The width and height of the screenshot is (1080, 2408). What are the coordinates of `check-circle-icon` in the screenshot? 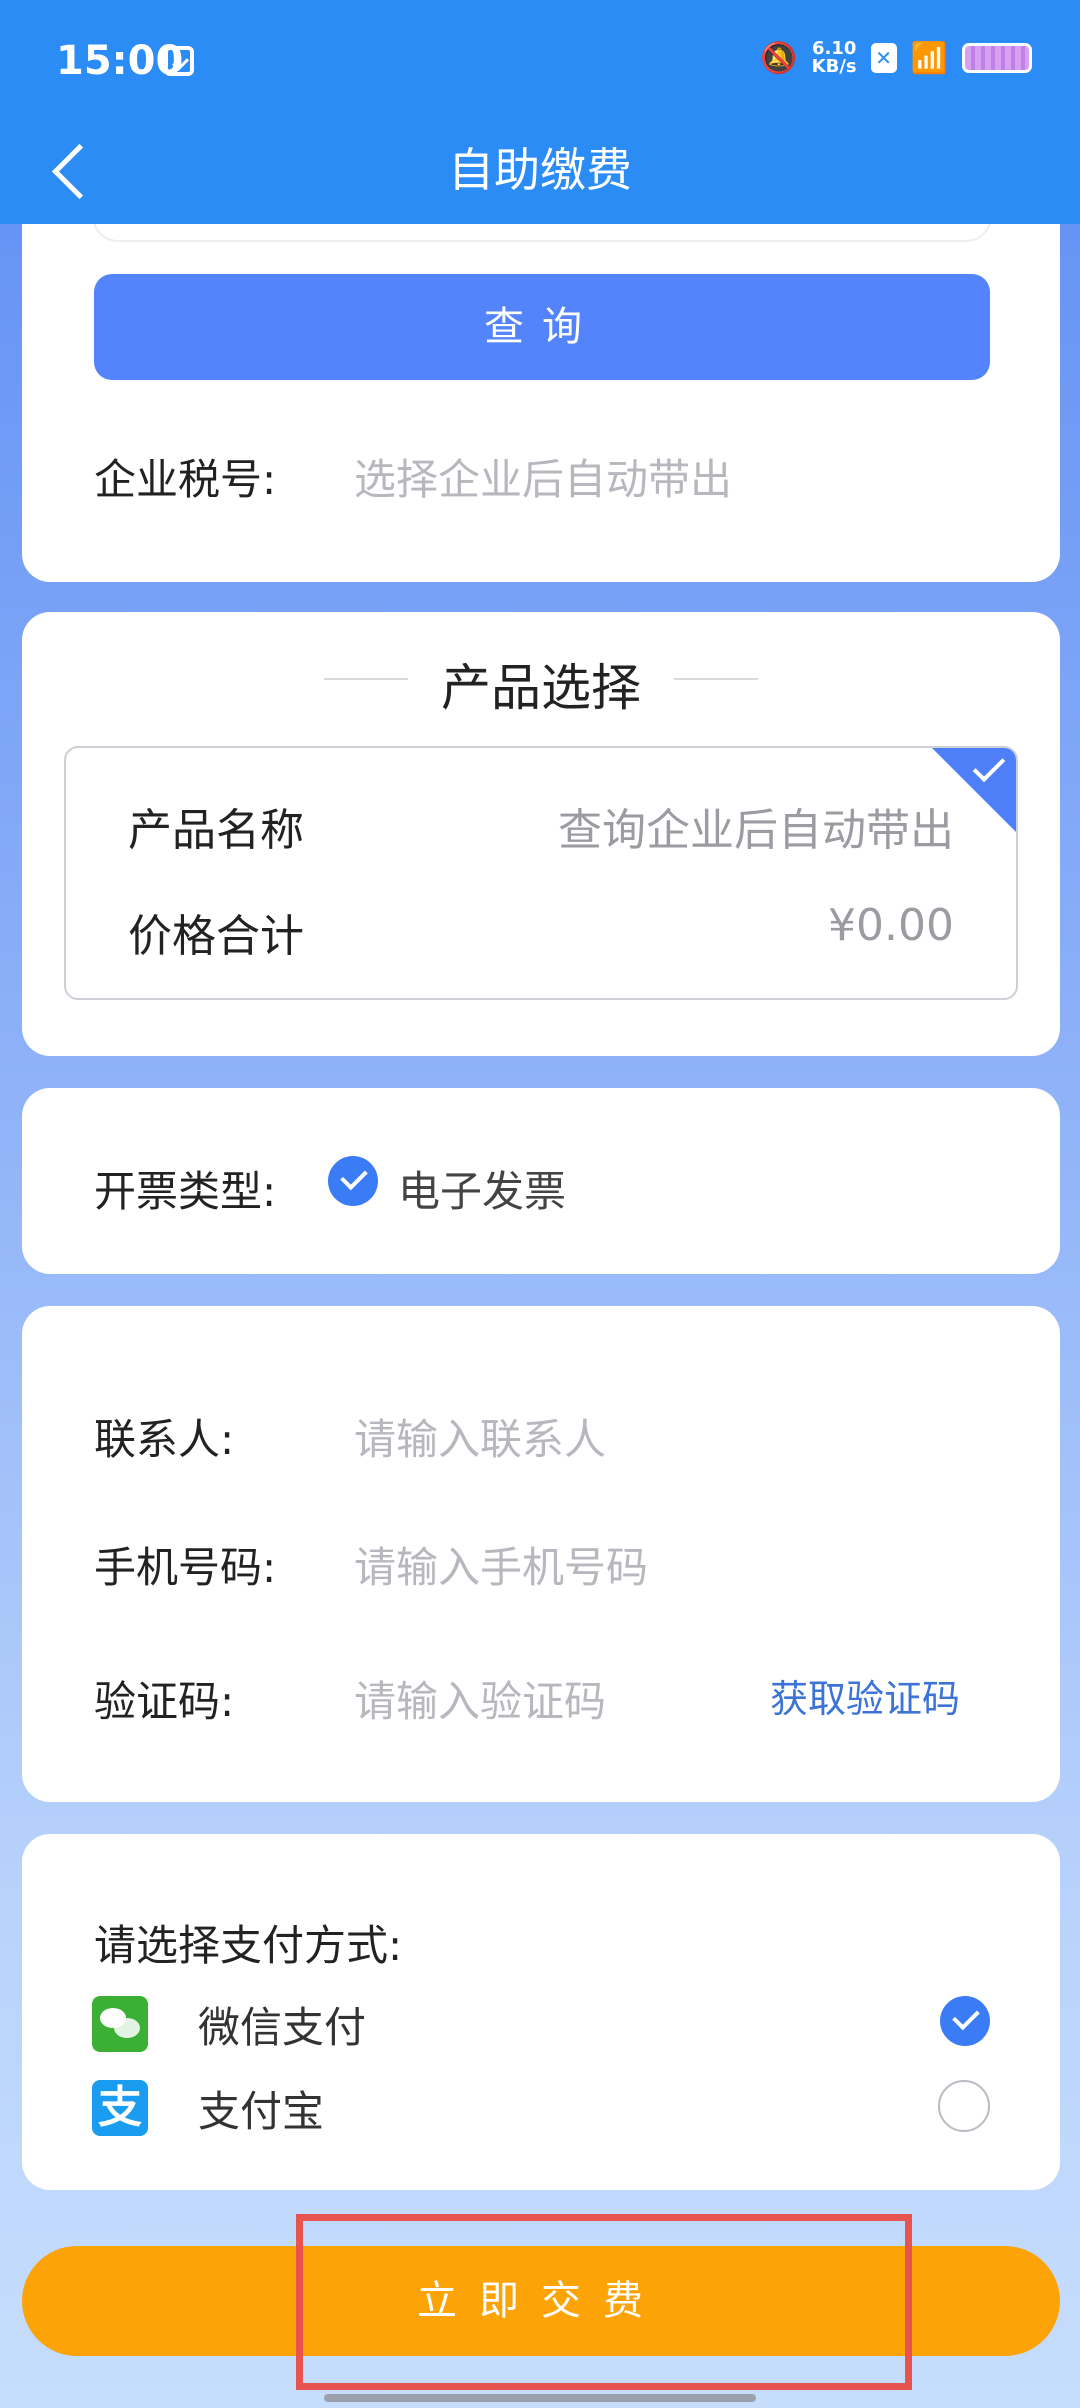 It's located at (353, 1181).